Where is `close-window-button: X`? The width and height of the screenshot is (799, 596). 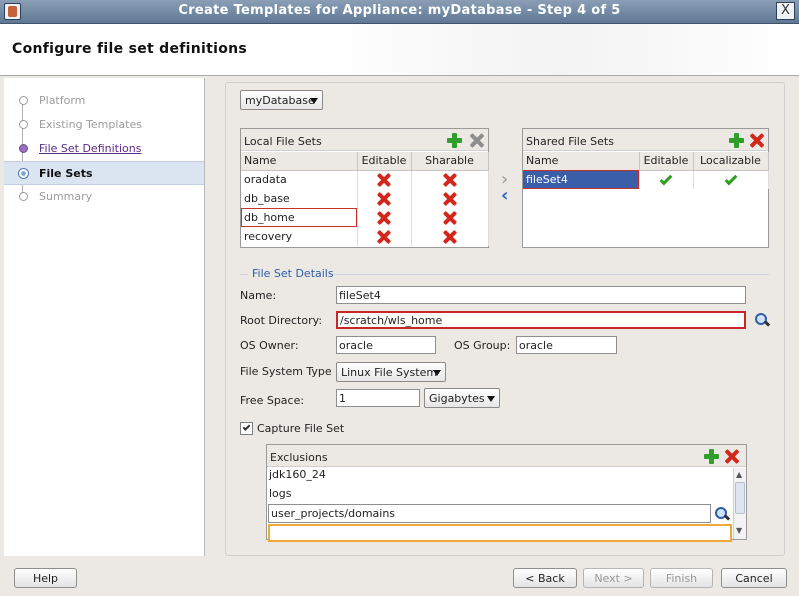 close-window-button: X is located at coordinates (785, 11).